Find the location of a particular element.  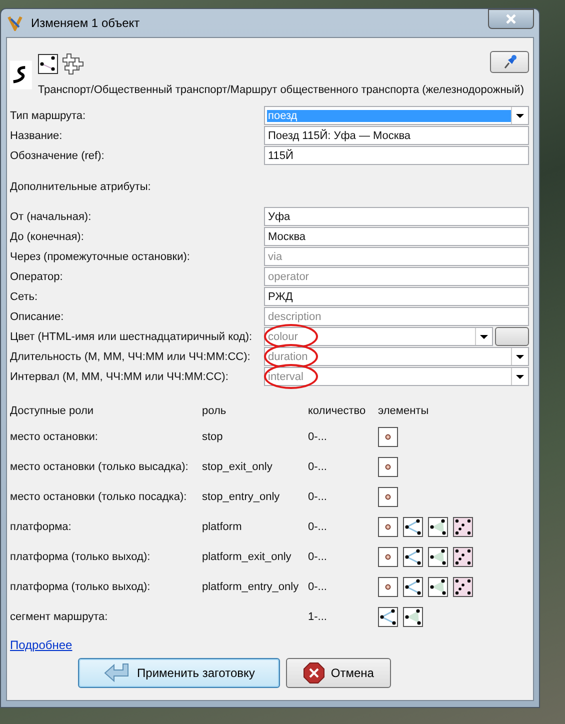

field-label: От (начальная): is located at coordinates (51, 217).